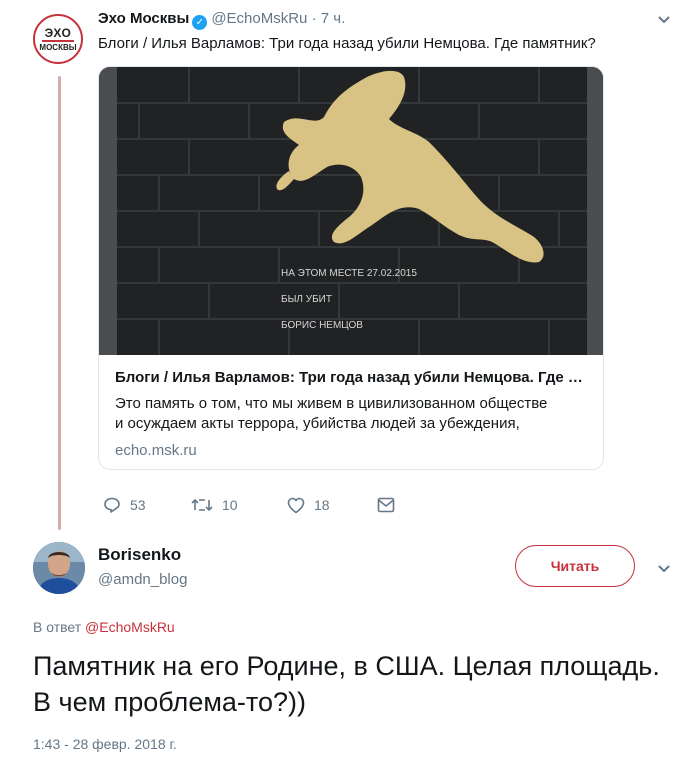  What do you see at coordinates (332, 505) in the screenshot?
I see `like-button: 18` at bounding box center [332, 505].